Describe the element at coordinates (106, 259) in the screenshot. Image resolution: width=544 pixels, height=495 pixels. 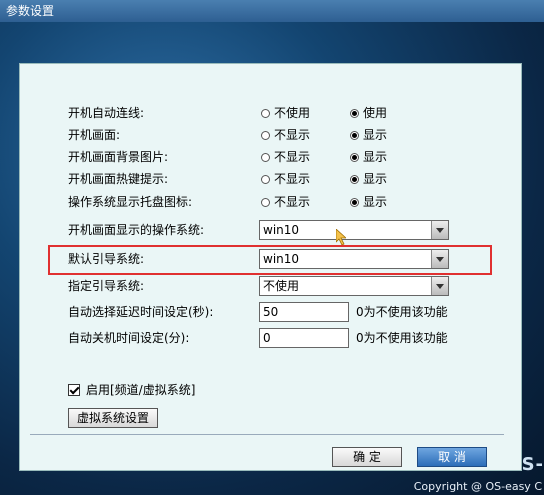
I see `label-default-boot: 默认引导系统:` at that location.